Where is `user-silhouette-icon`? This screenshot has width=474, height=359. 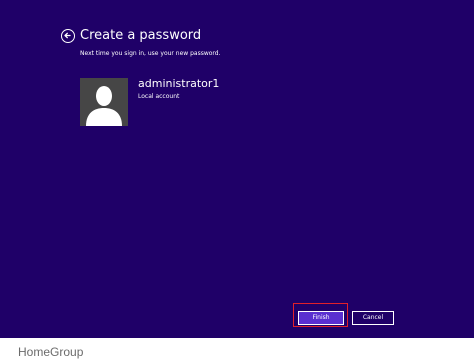
user-silhouette-icon is located at coordinates (104, 106).